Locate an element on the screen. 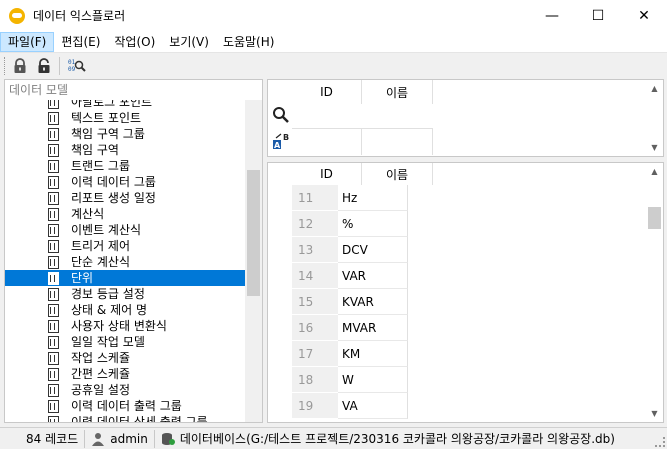 Image resolution: width=667 pixels, height=449 pixels. row-name: Hz is located at coordinates (373, 198).